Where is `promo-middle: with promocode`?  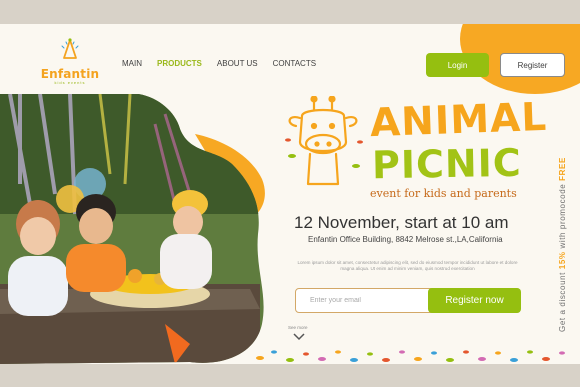 promo-middle: with promocode is located at coordinates (562, 216).